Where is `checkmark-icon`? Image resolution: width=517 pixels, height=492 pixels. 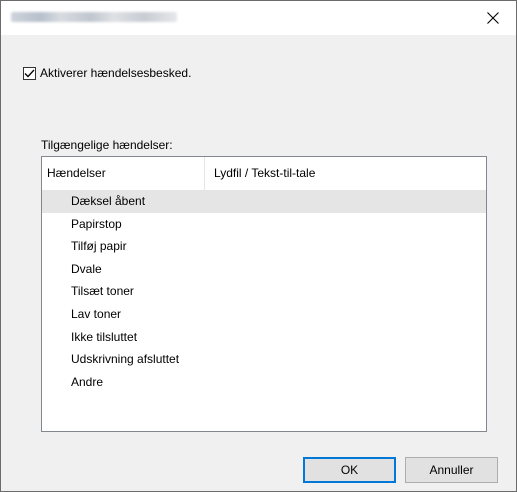 checkmark-icon is located at coordinates (29, 73).